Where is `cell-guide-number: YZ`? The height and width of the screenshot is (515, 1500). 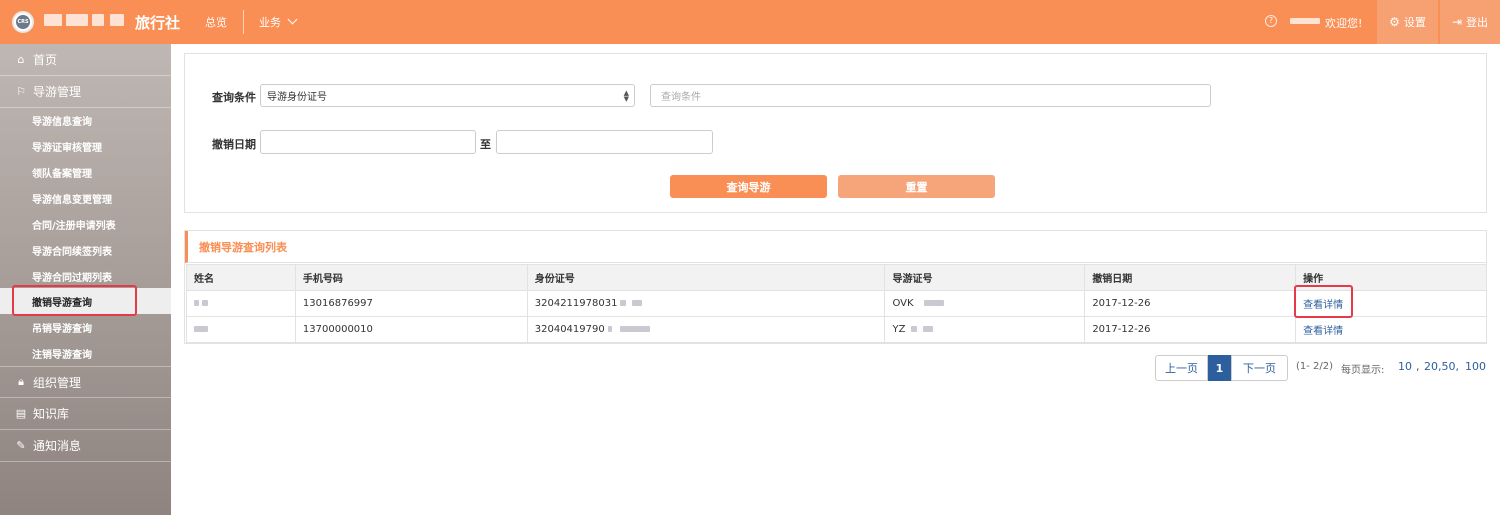 cell-guide-number: YZ is located at coordinates (985, 329).